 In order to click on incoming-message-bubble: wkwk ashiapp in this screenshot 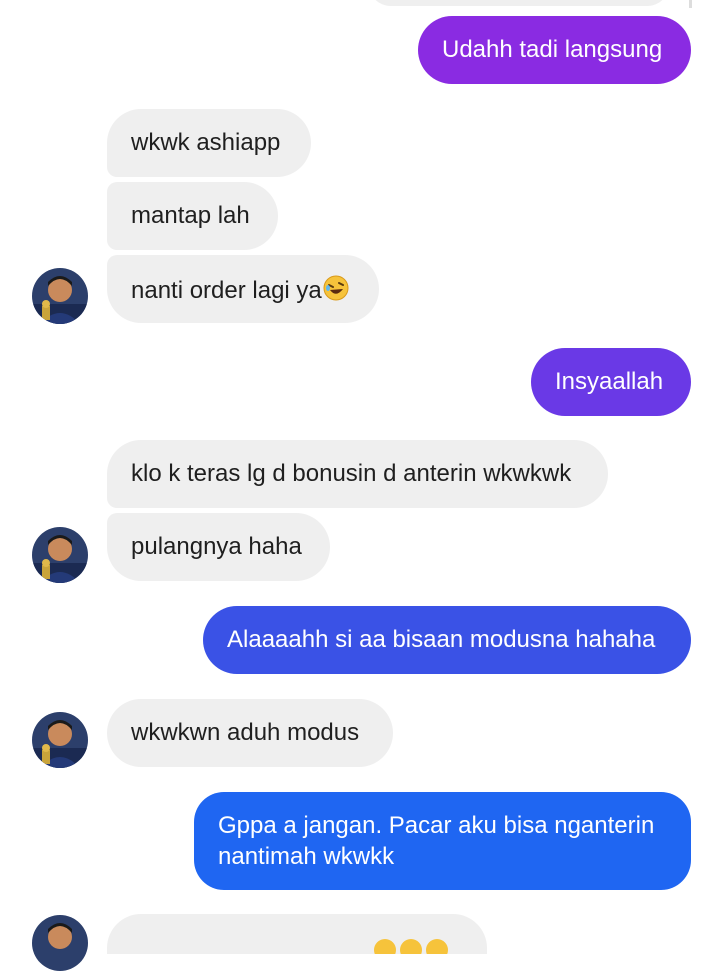, I will do `click(209, 143)`.